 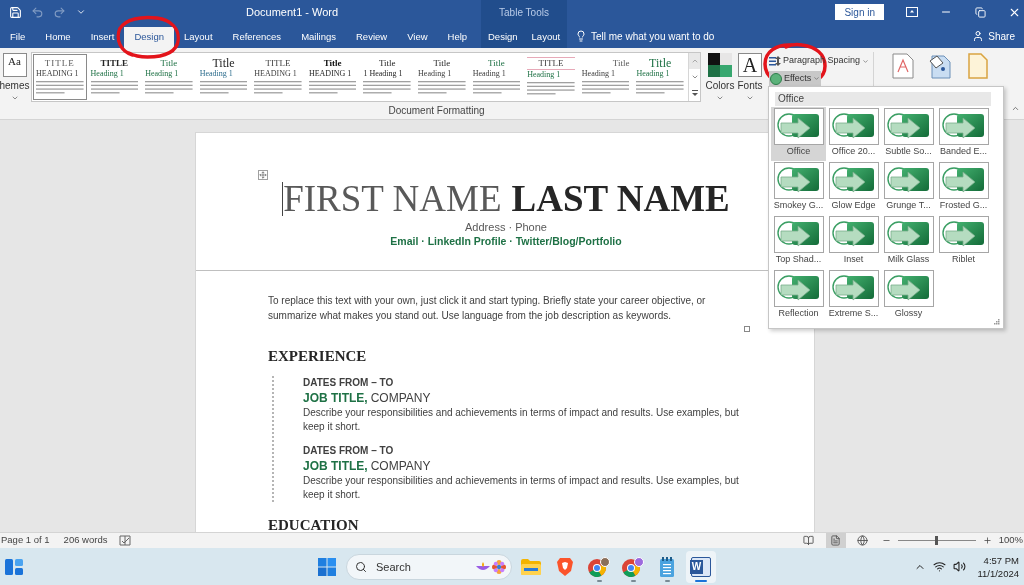 What do you see at coordinates (278, 63) in the screenshot?
I see `thumbnail-title: TITLE` at bounding box center [278, 63].